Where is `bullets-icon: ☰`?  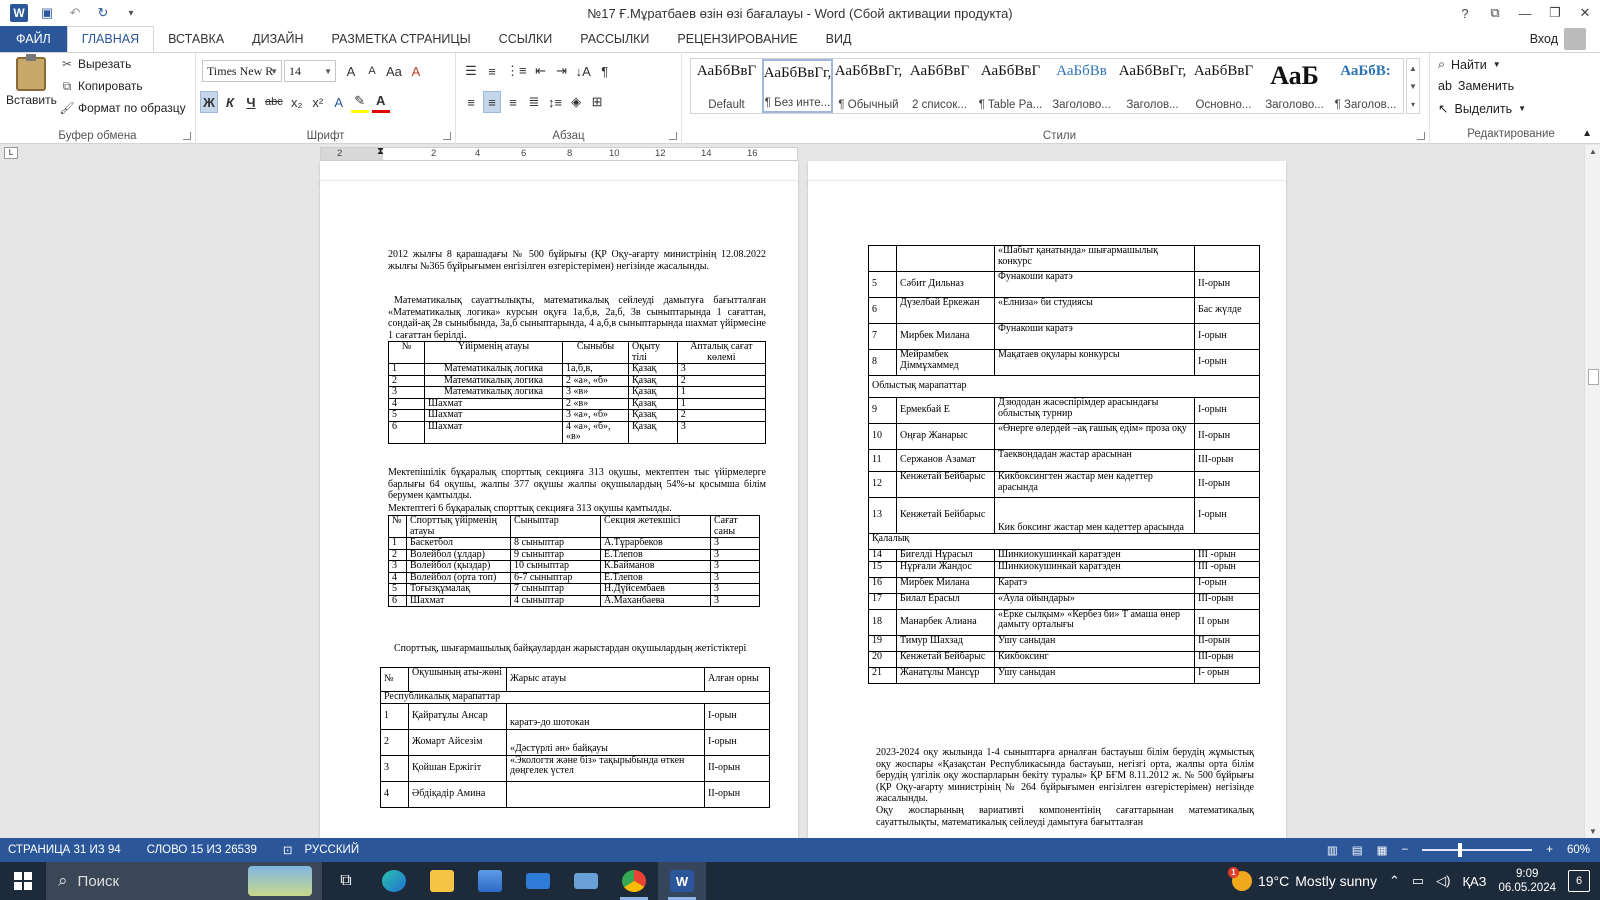
bullets-icon: ☰ is located at coordinates (471, 71).